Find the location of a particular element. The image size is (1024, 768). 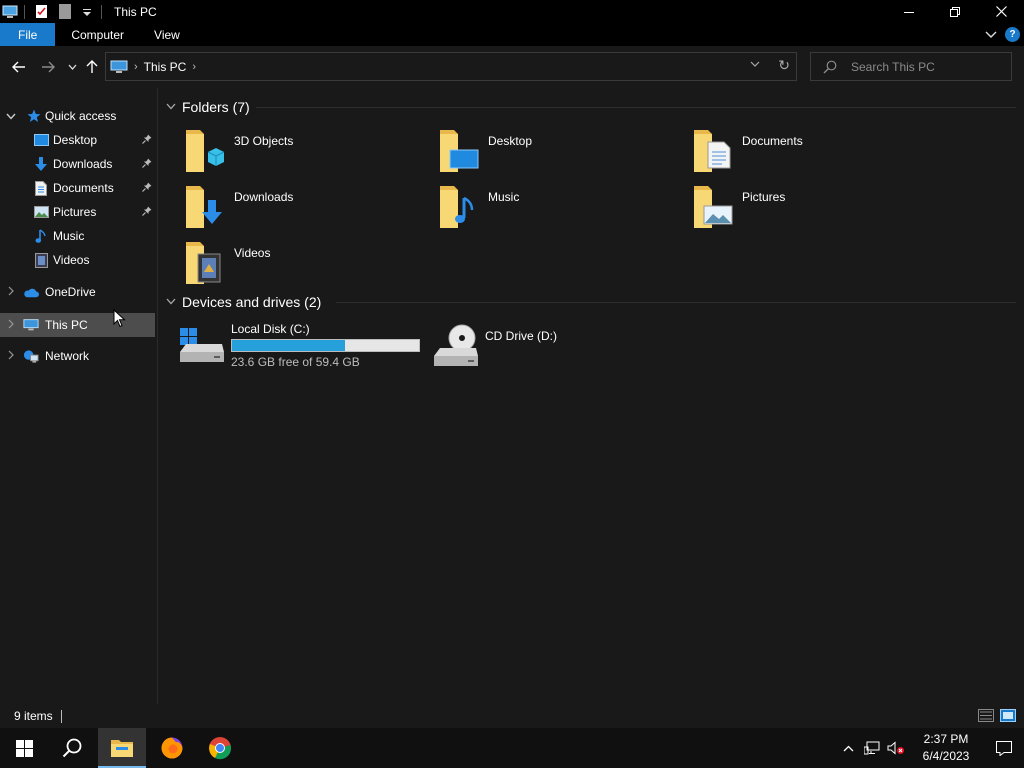

sidebar-label-this-pc: This PC is located at coordinates (66, 325).